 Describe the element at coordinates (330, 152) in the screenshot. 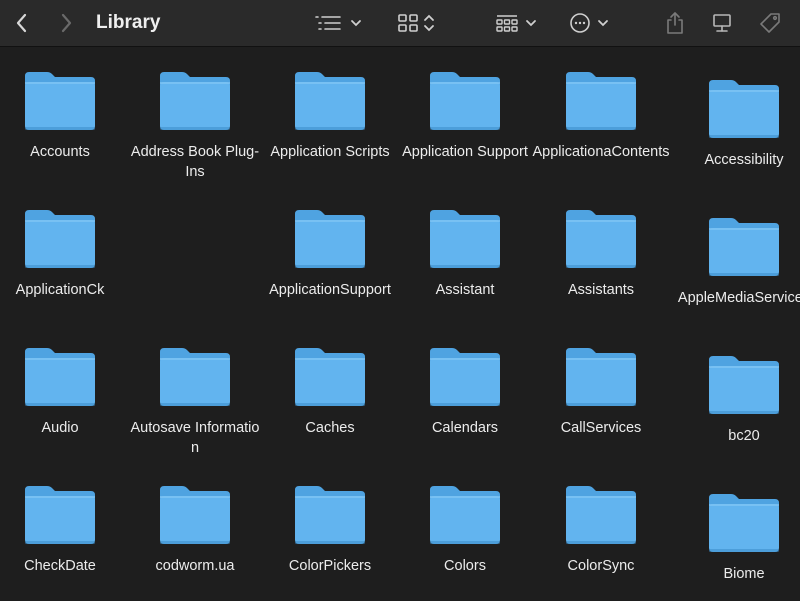

I see `folder-label: Application Scripts` at that location.